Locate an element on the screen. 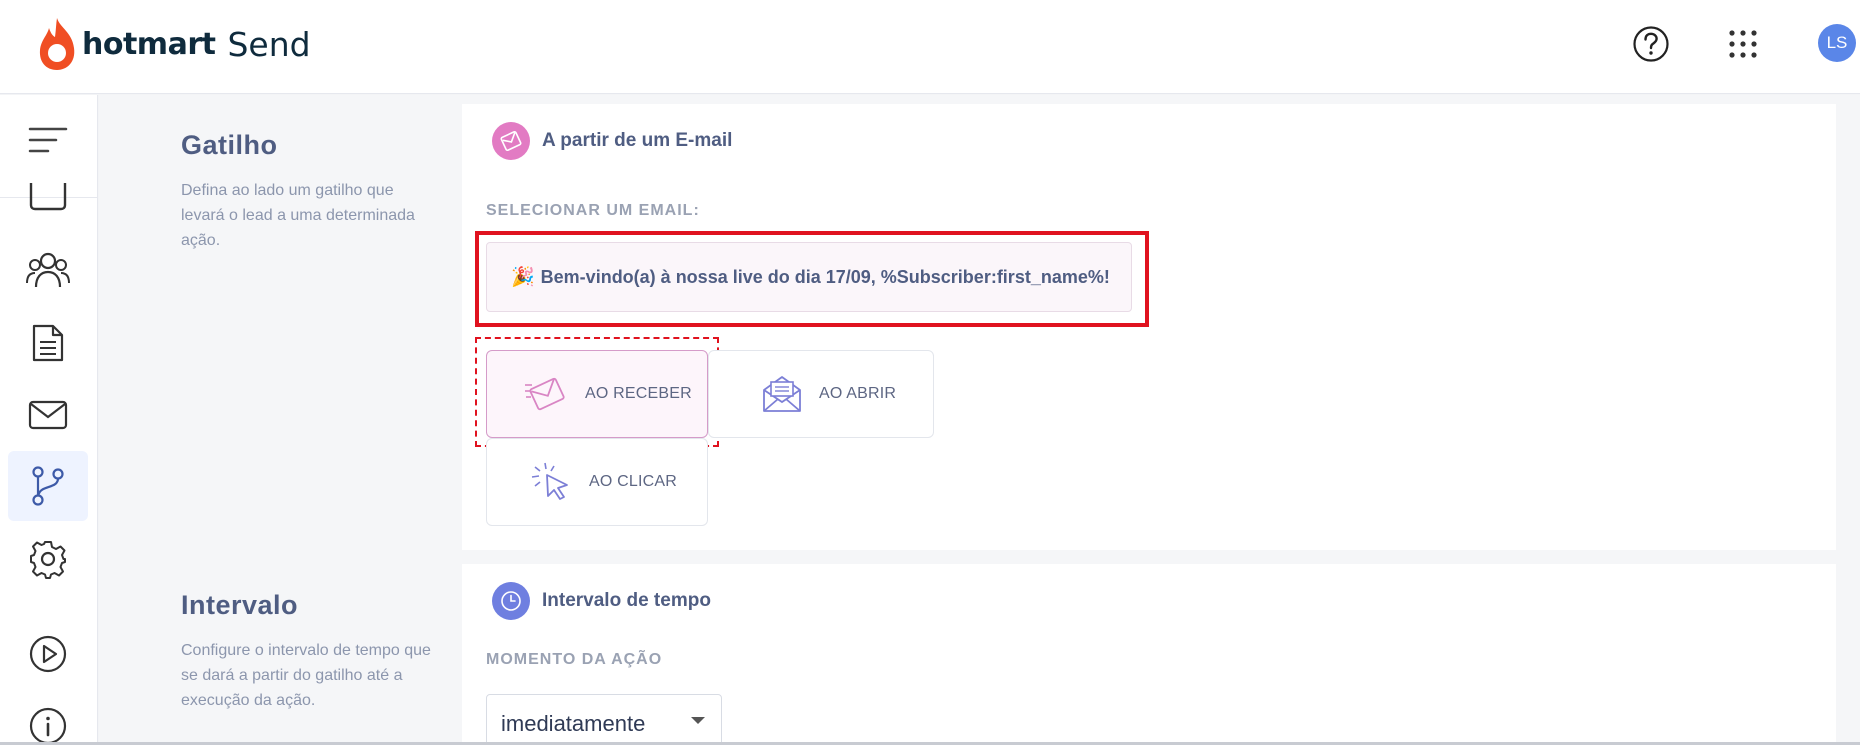  option-ao-abrir: AO ABRIR is located at coordinates (821, 394).